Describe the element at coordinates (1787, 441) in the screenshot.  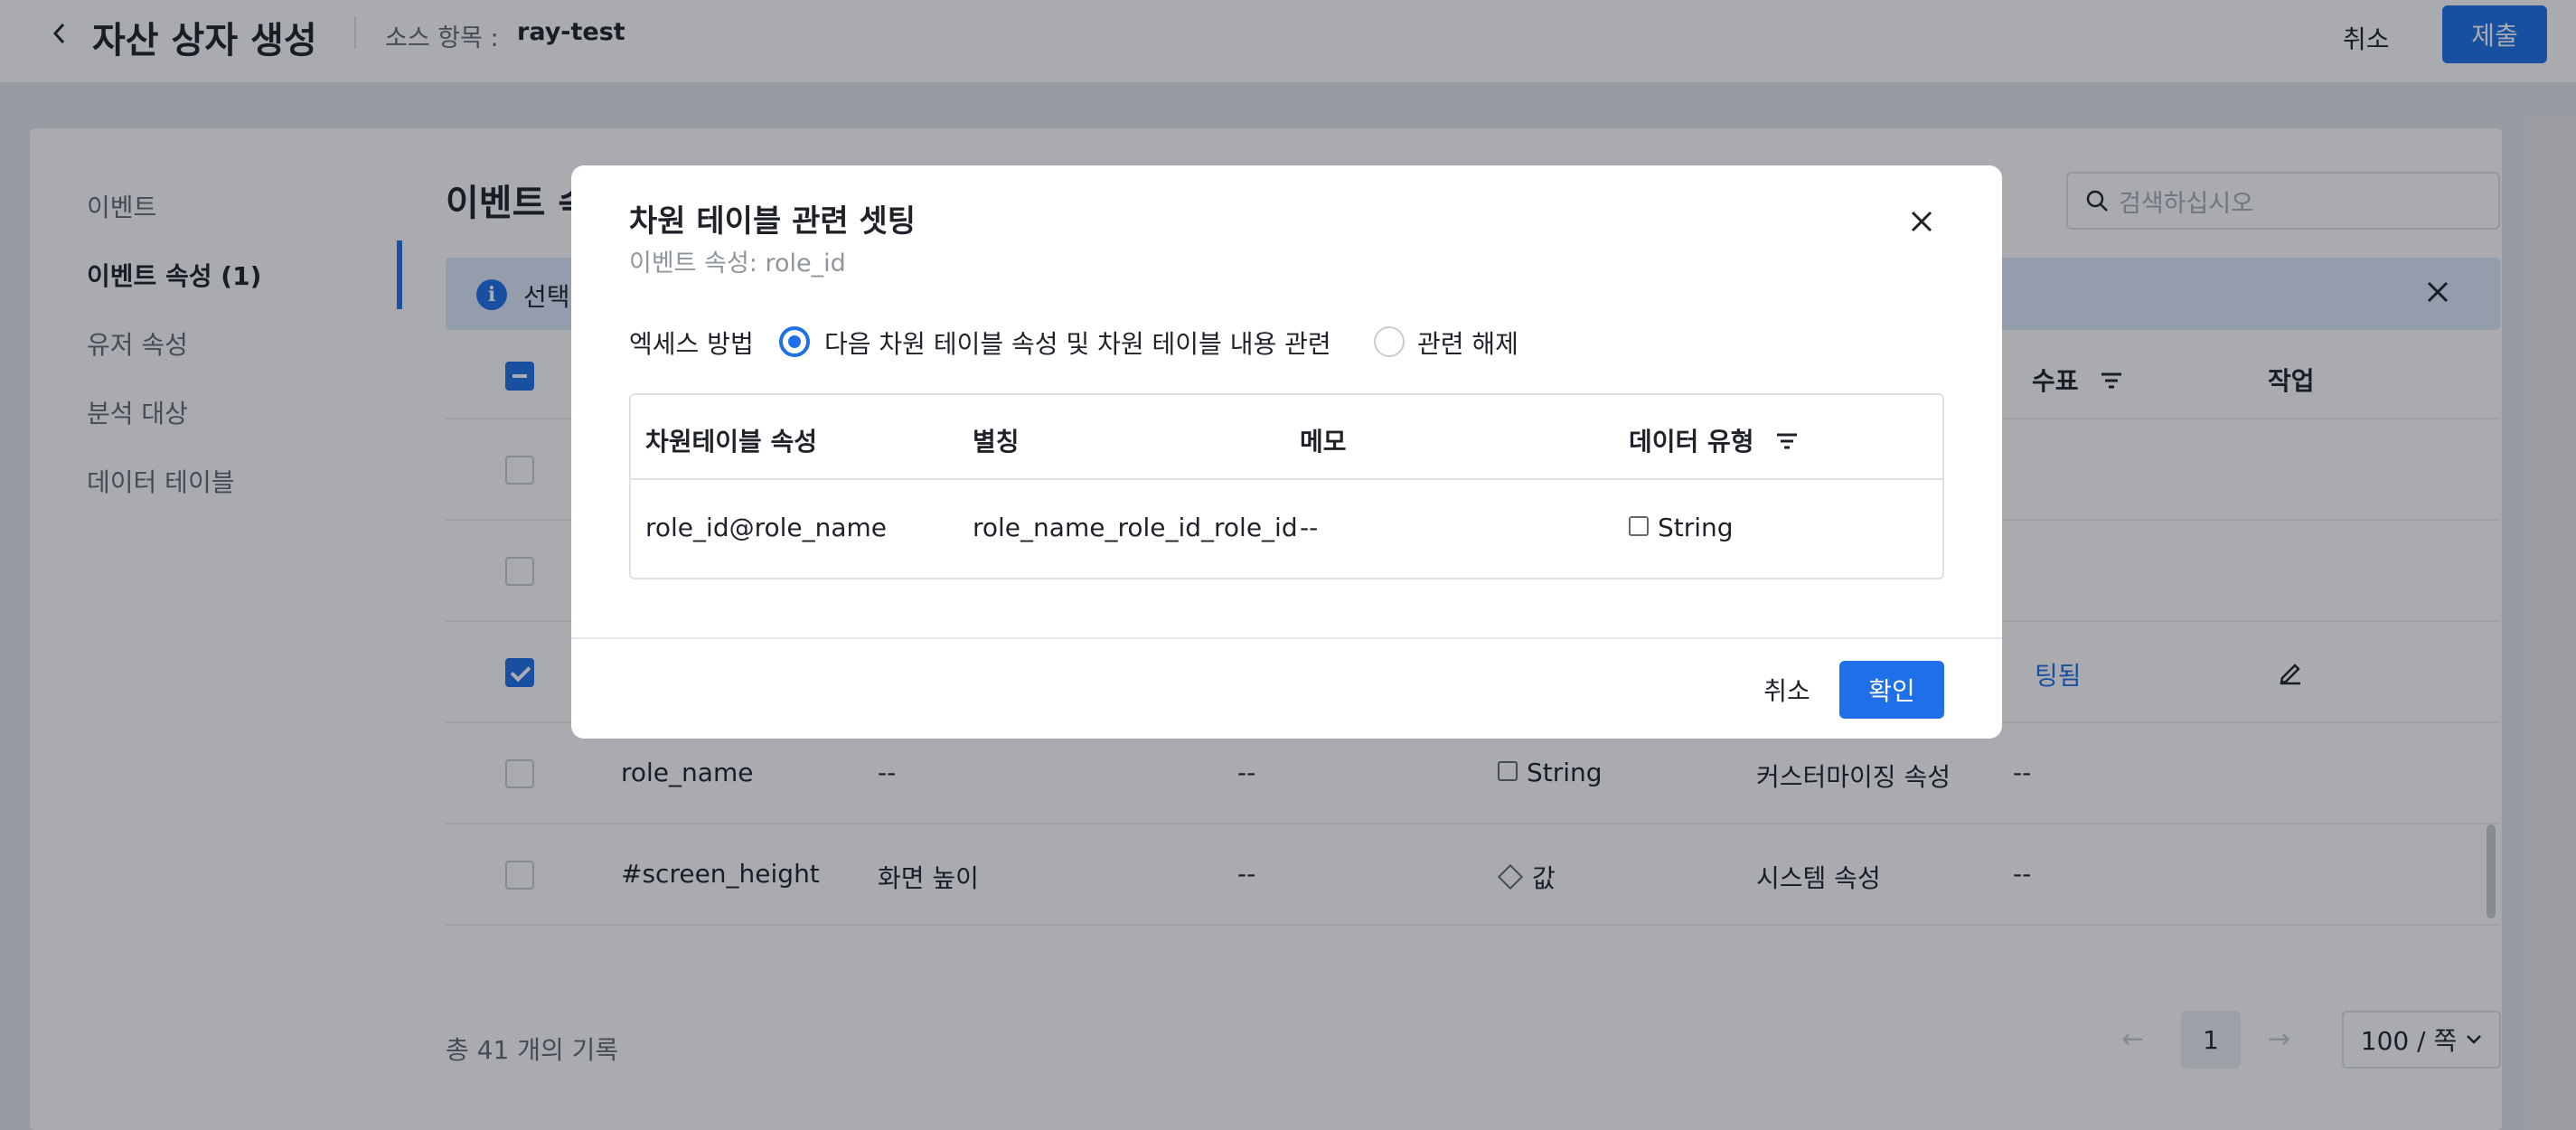
I see `filter-icon` at that location.